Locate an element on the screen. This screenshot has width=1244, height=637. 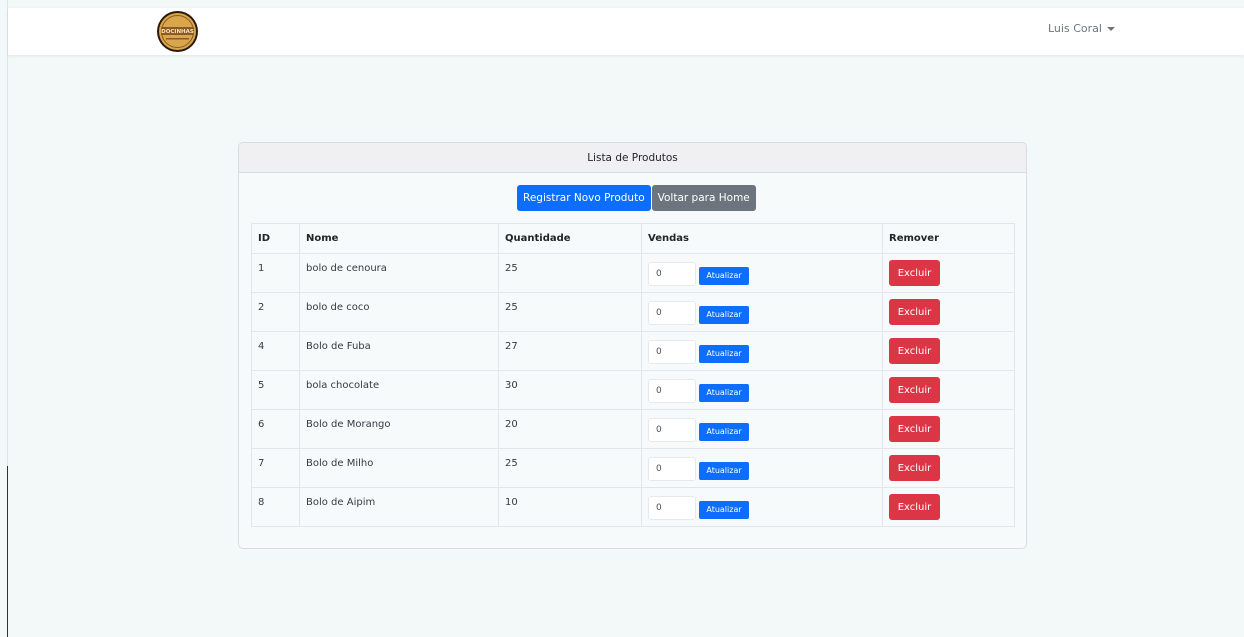
column-header-id: ID is located at coordinates (275, 238).